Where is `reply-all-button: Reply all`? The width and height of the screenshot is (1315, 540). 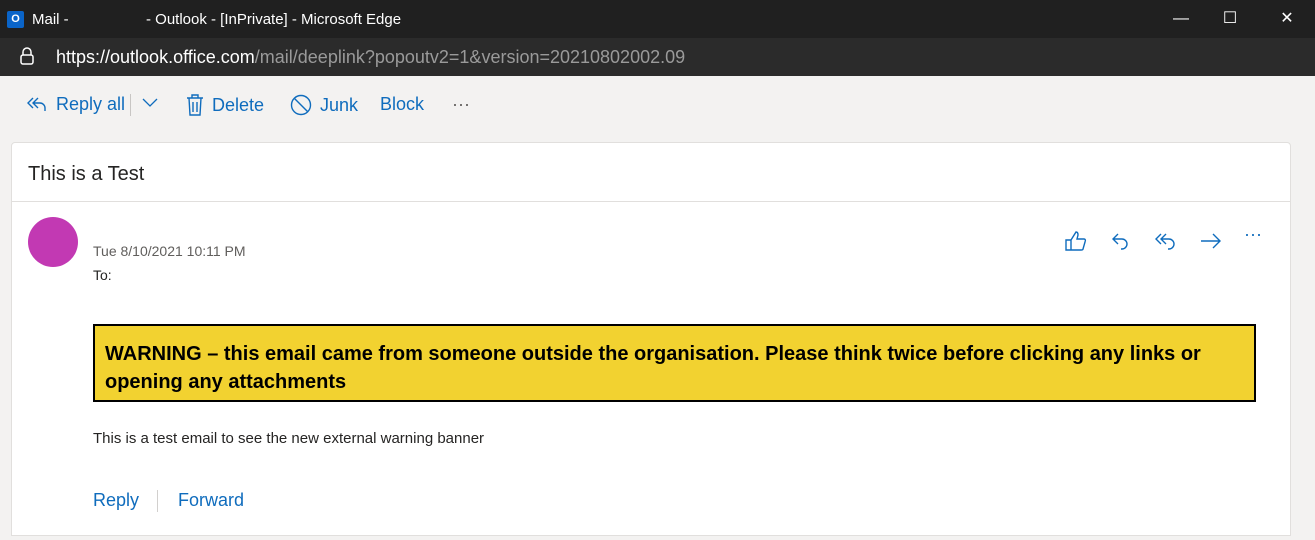
reply-all-button: Reply all is located at coordinates (75, 104).